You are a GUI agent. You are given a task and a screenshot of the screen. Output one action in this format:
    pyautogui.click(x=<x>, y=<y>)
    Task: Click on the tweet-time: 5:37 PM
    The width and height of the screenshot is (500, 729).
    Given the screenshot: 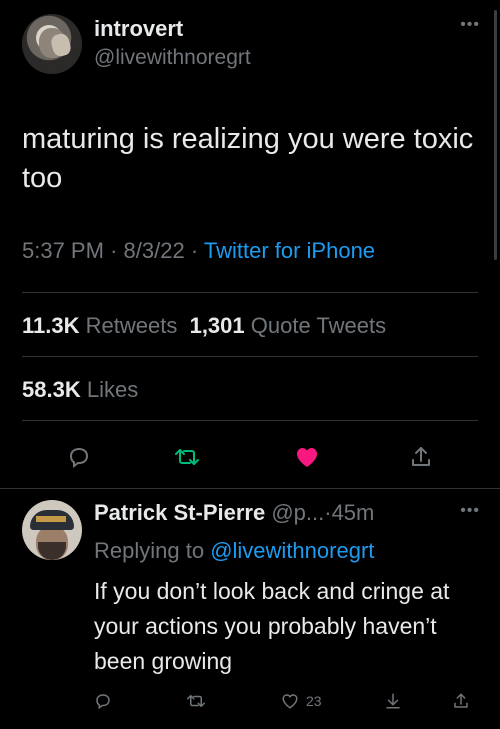 What is the action you would take?
    pyautogui.click(x=63, y=250)
    